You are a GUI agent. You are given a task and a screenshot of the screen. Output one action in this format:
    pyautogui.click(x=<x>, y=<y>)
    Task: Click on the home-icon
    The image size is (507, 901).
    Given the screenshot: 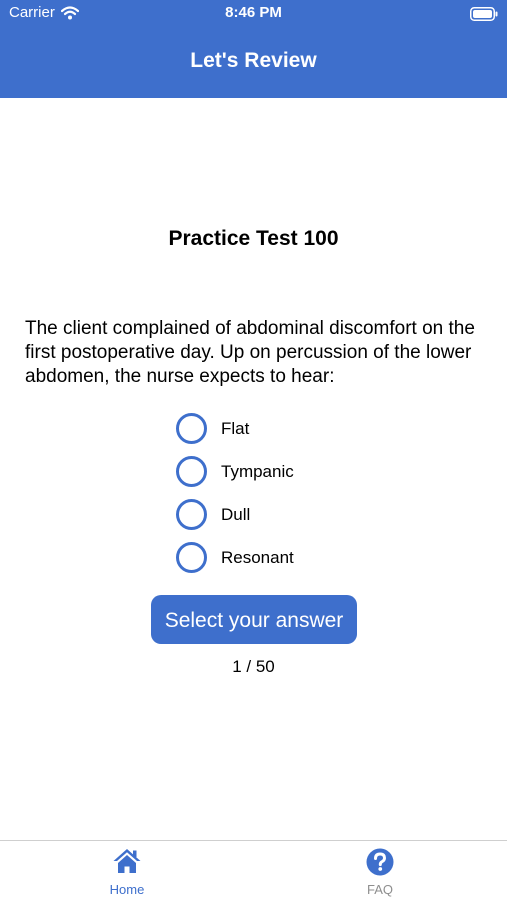 What is the action you would take?
    pyautogui.click(x=127, y=862)
    